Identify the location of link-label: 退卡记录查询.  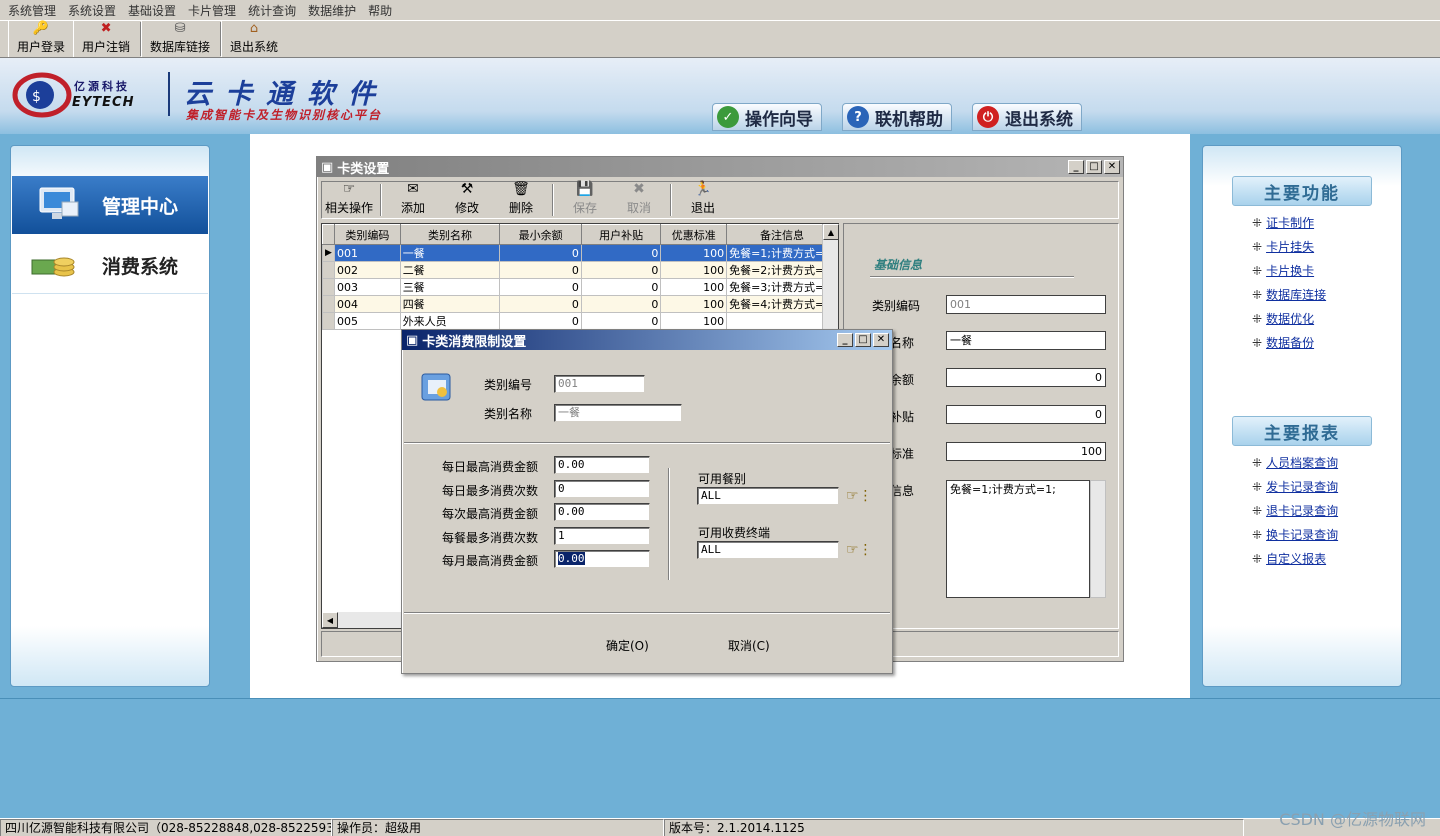
(1302, 511).